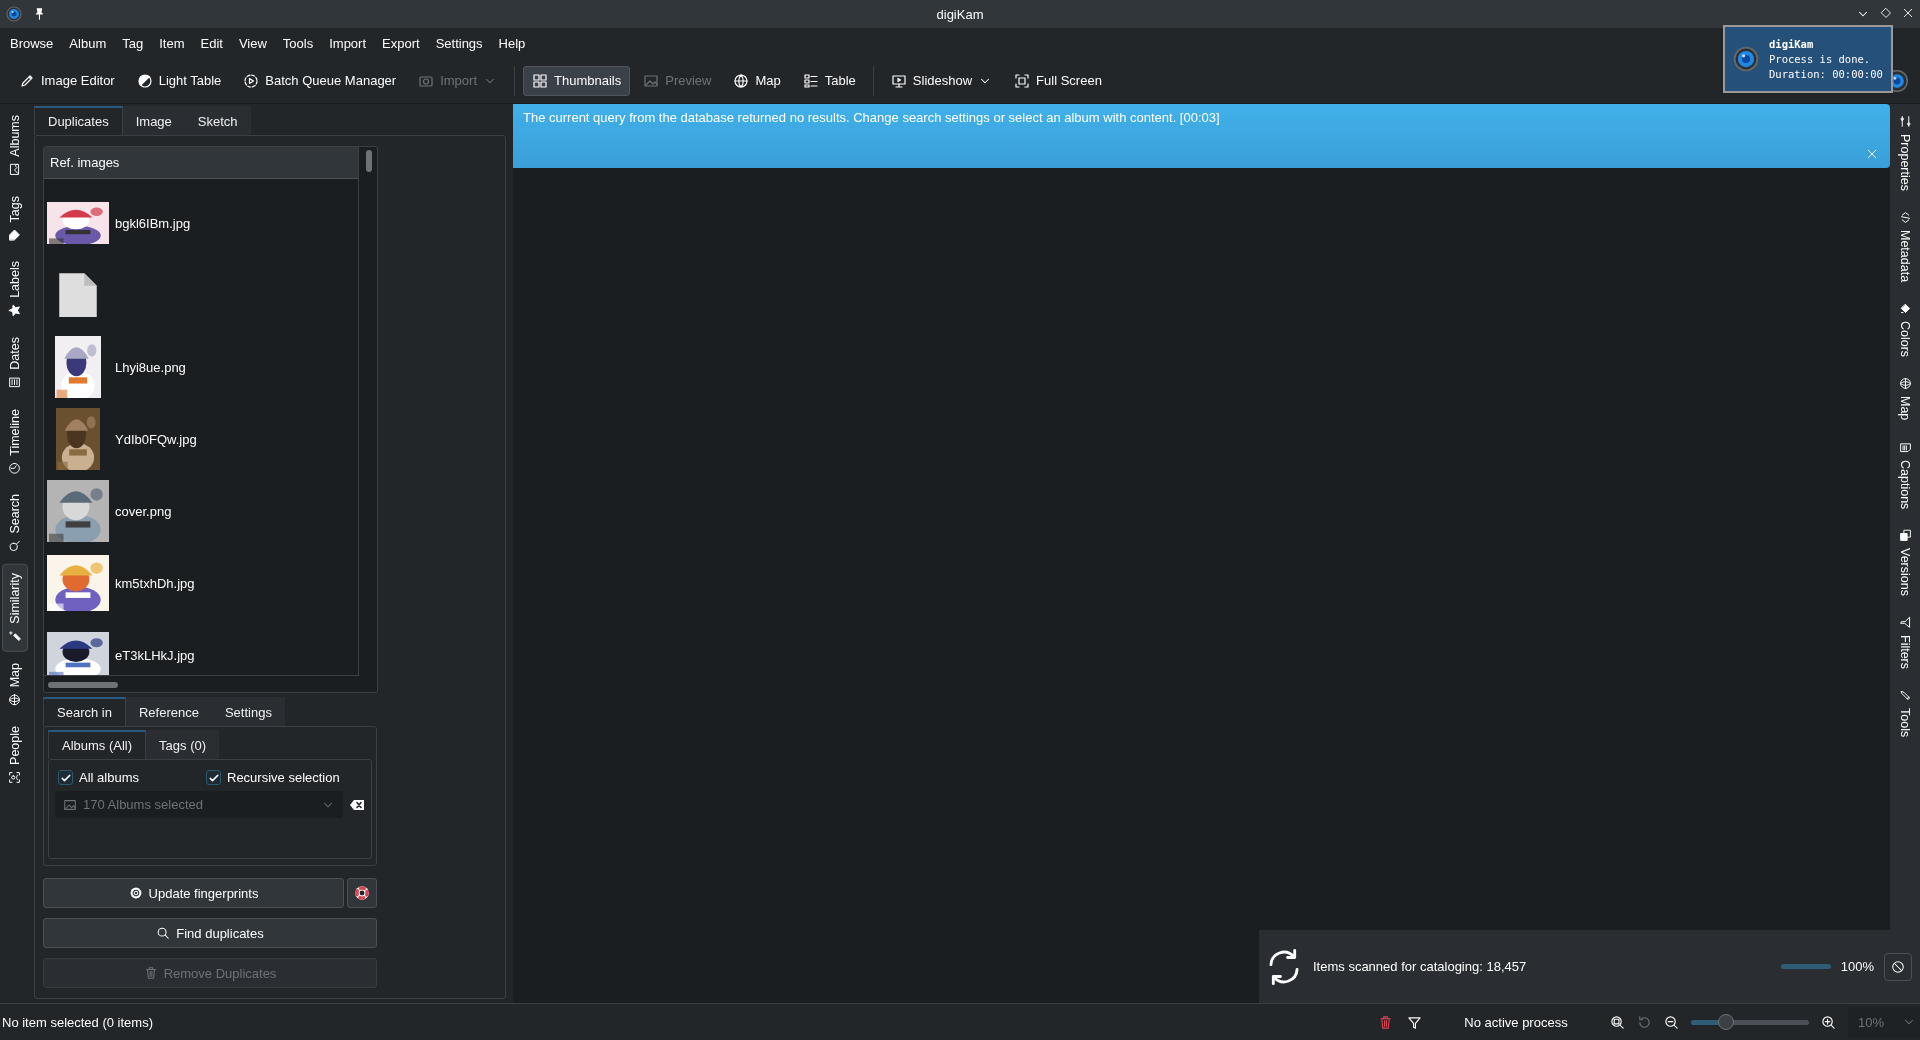  I want to click on sidebar-tab: Similarity, so click(15, 608).